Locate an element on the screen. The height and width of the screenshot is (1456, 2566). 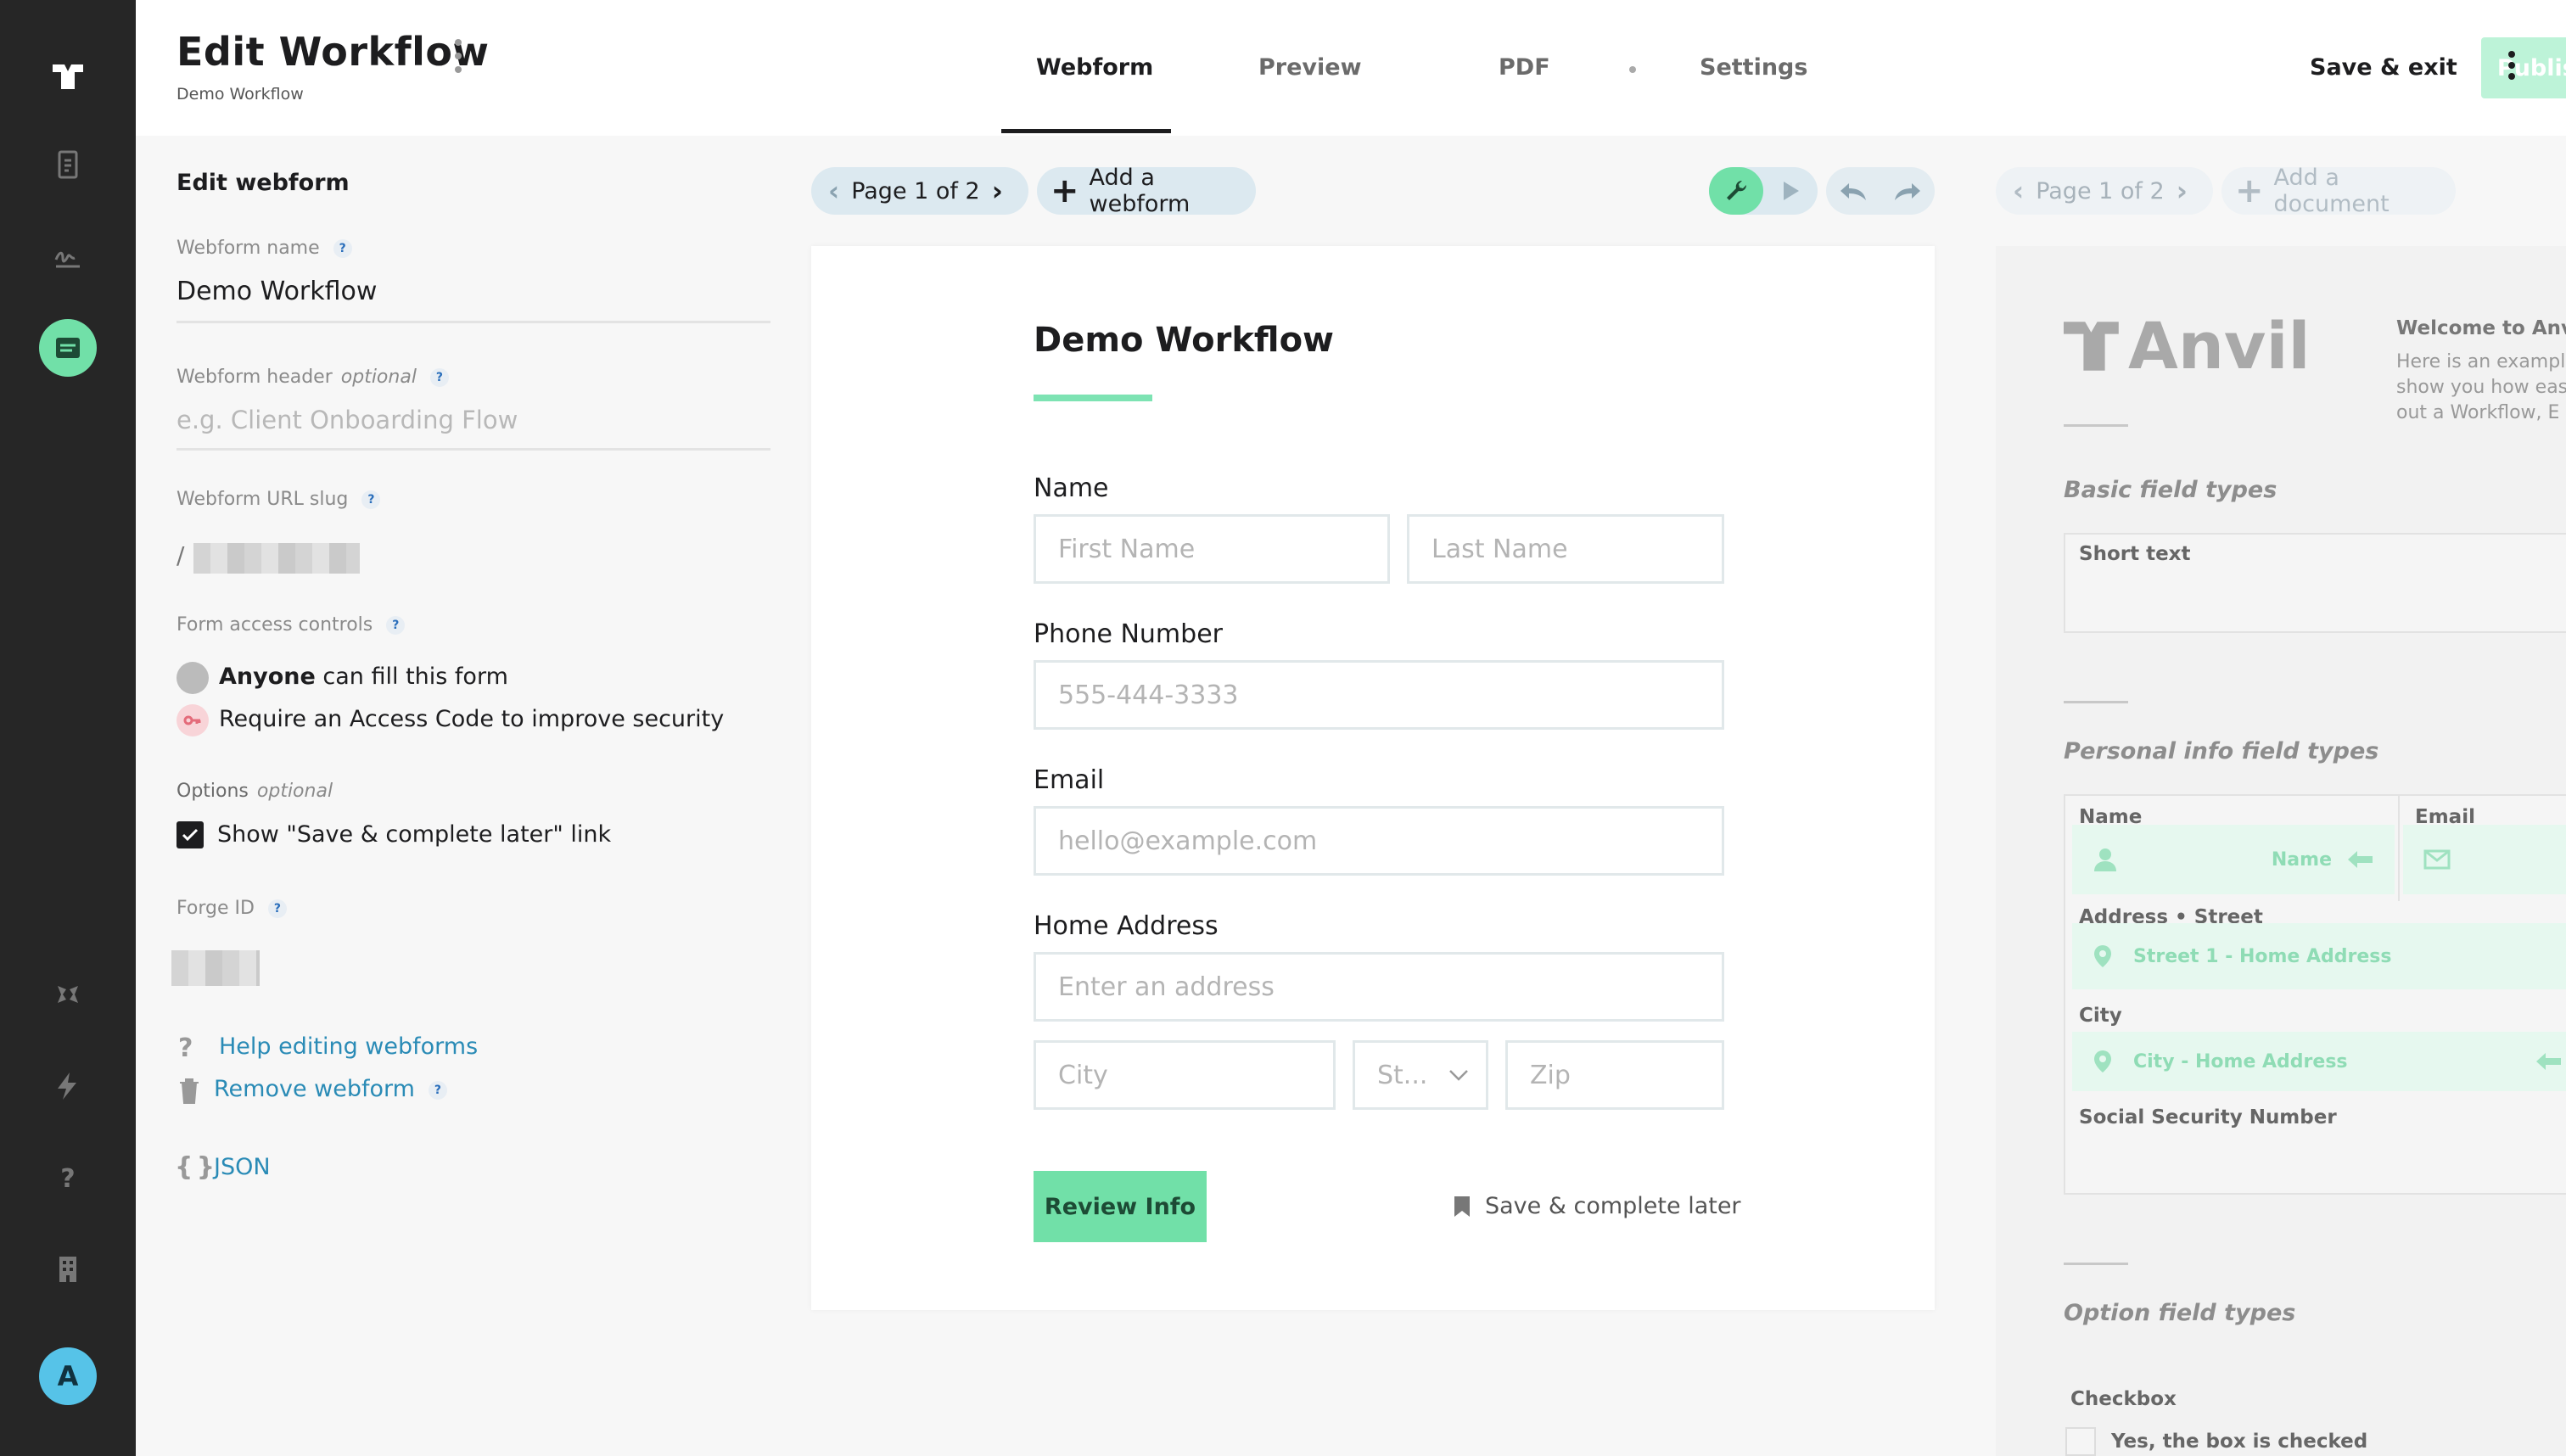
first-name-input: First Name is located at coordinates (1212, 549).